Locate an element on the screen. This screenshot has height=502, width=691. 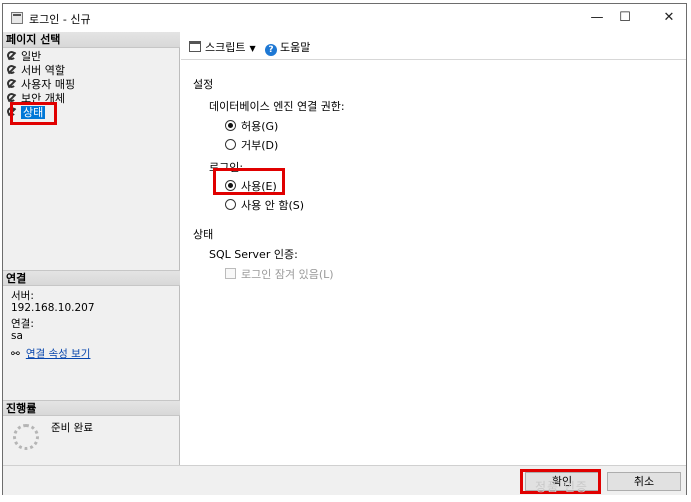
select-page-header: 페이지 선택 is located at coordinates (91, 40).